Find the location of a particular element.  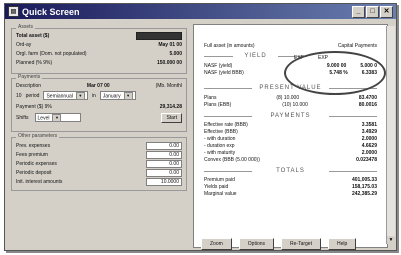

other-params-label: Other parameters is located at coordinates (38, 136).